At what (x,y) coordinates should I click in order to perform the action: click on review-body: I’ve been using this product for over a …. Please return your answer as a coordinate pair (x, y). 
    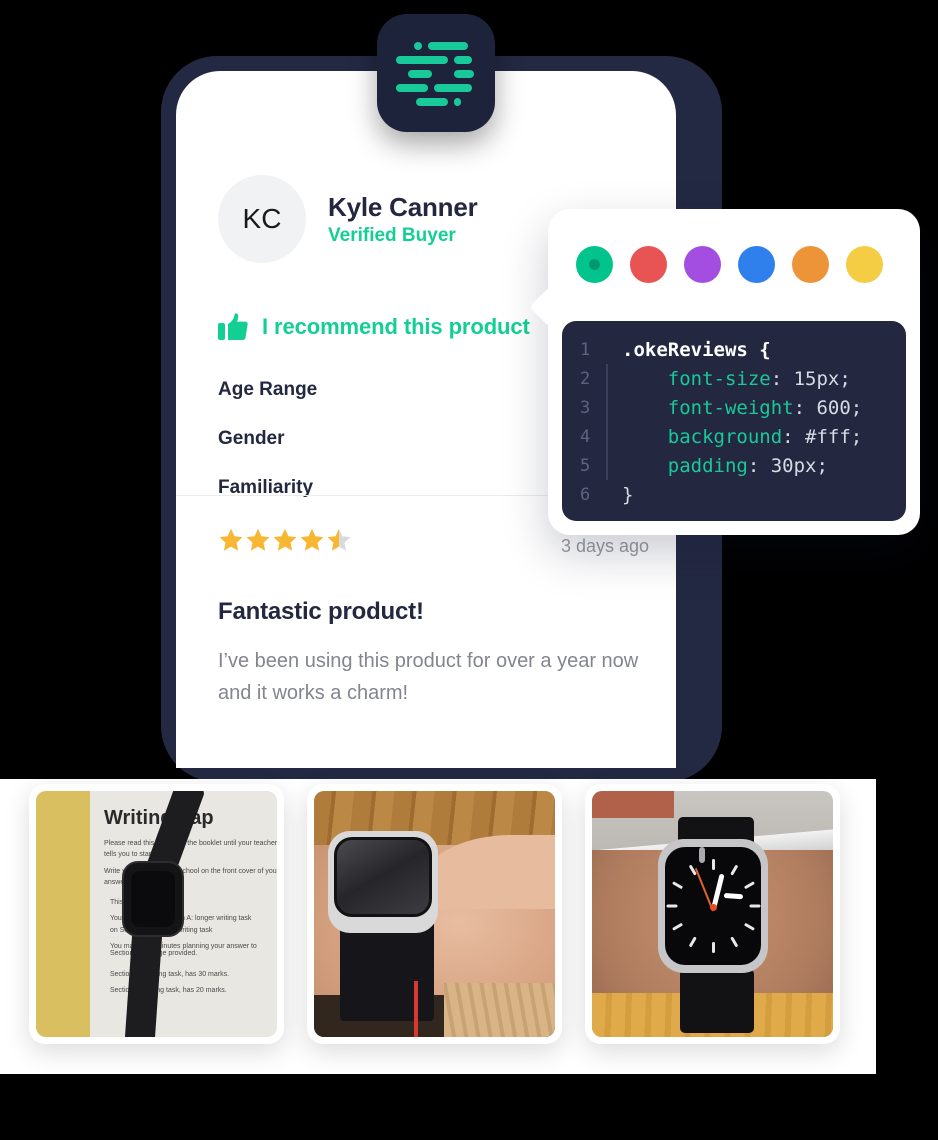
    Looking at the image, I should click on (428, 677).